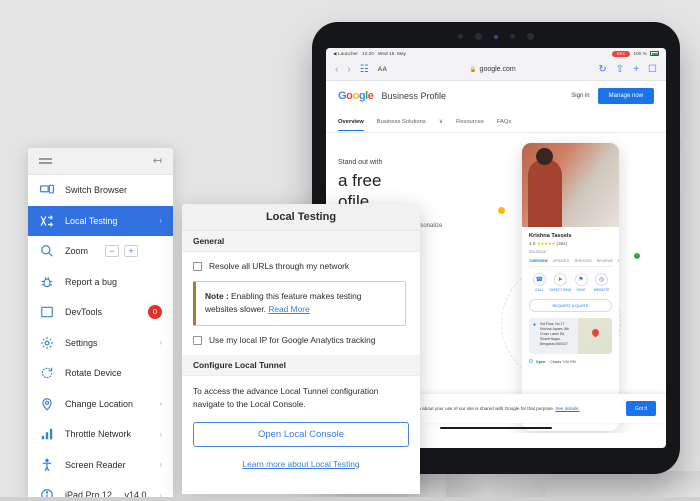 Image resolution: width=700 pixels, height=501 pixels. I want to click on bug-icon, so click(46, 282).